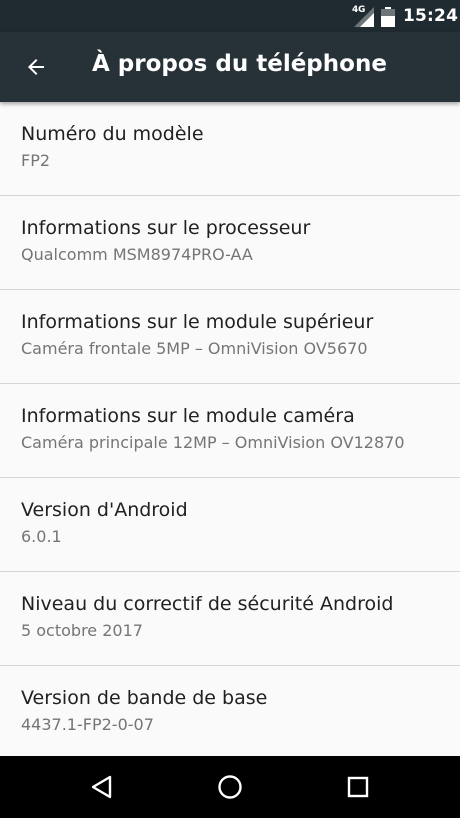  I want to click on status-bar: 4G 15:24, so click(230, 16).